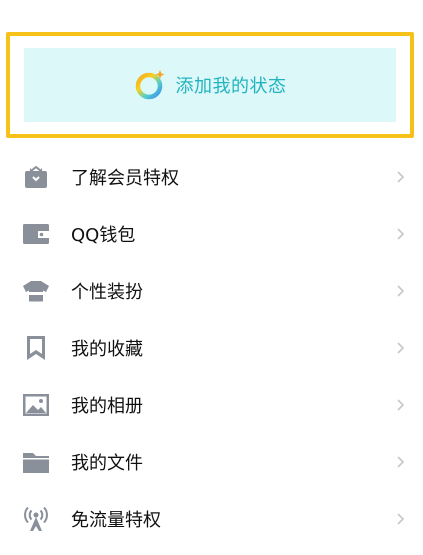 The width and height of the screenshot is (423, 555). What do you see at coordinates (149, 85) in the screenshot?
I see `status-ring-icon` at bounding box center [149, 85].